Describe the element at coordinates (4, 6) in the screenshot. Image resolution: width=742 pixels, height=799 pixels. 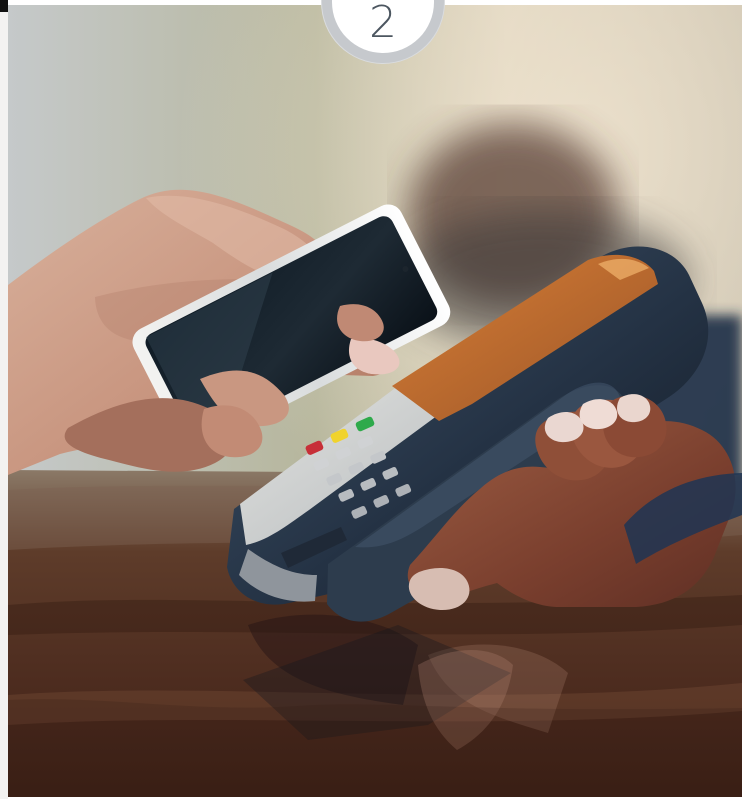
I see `top-left-dark-marker` at that location.